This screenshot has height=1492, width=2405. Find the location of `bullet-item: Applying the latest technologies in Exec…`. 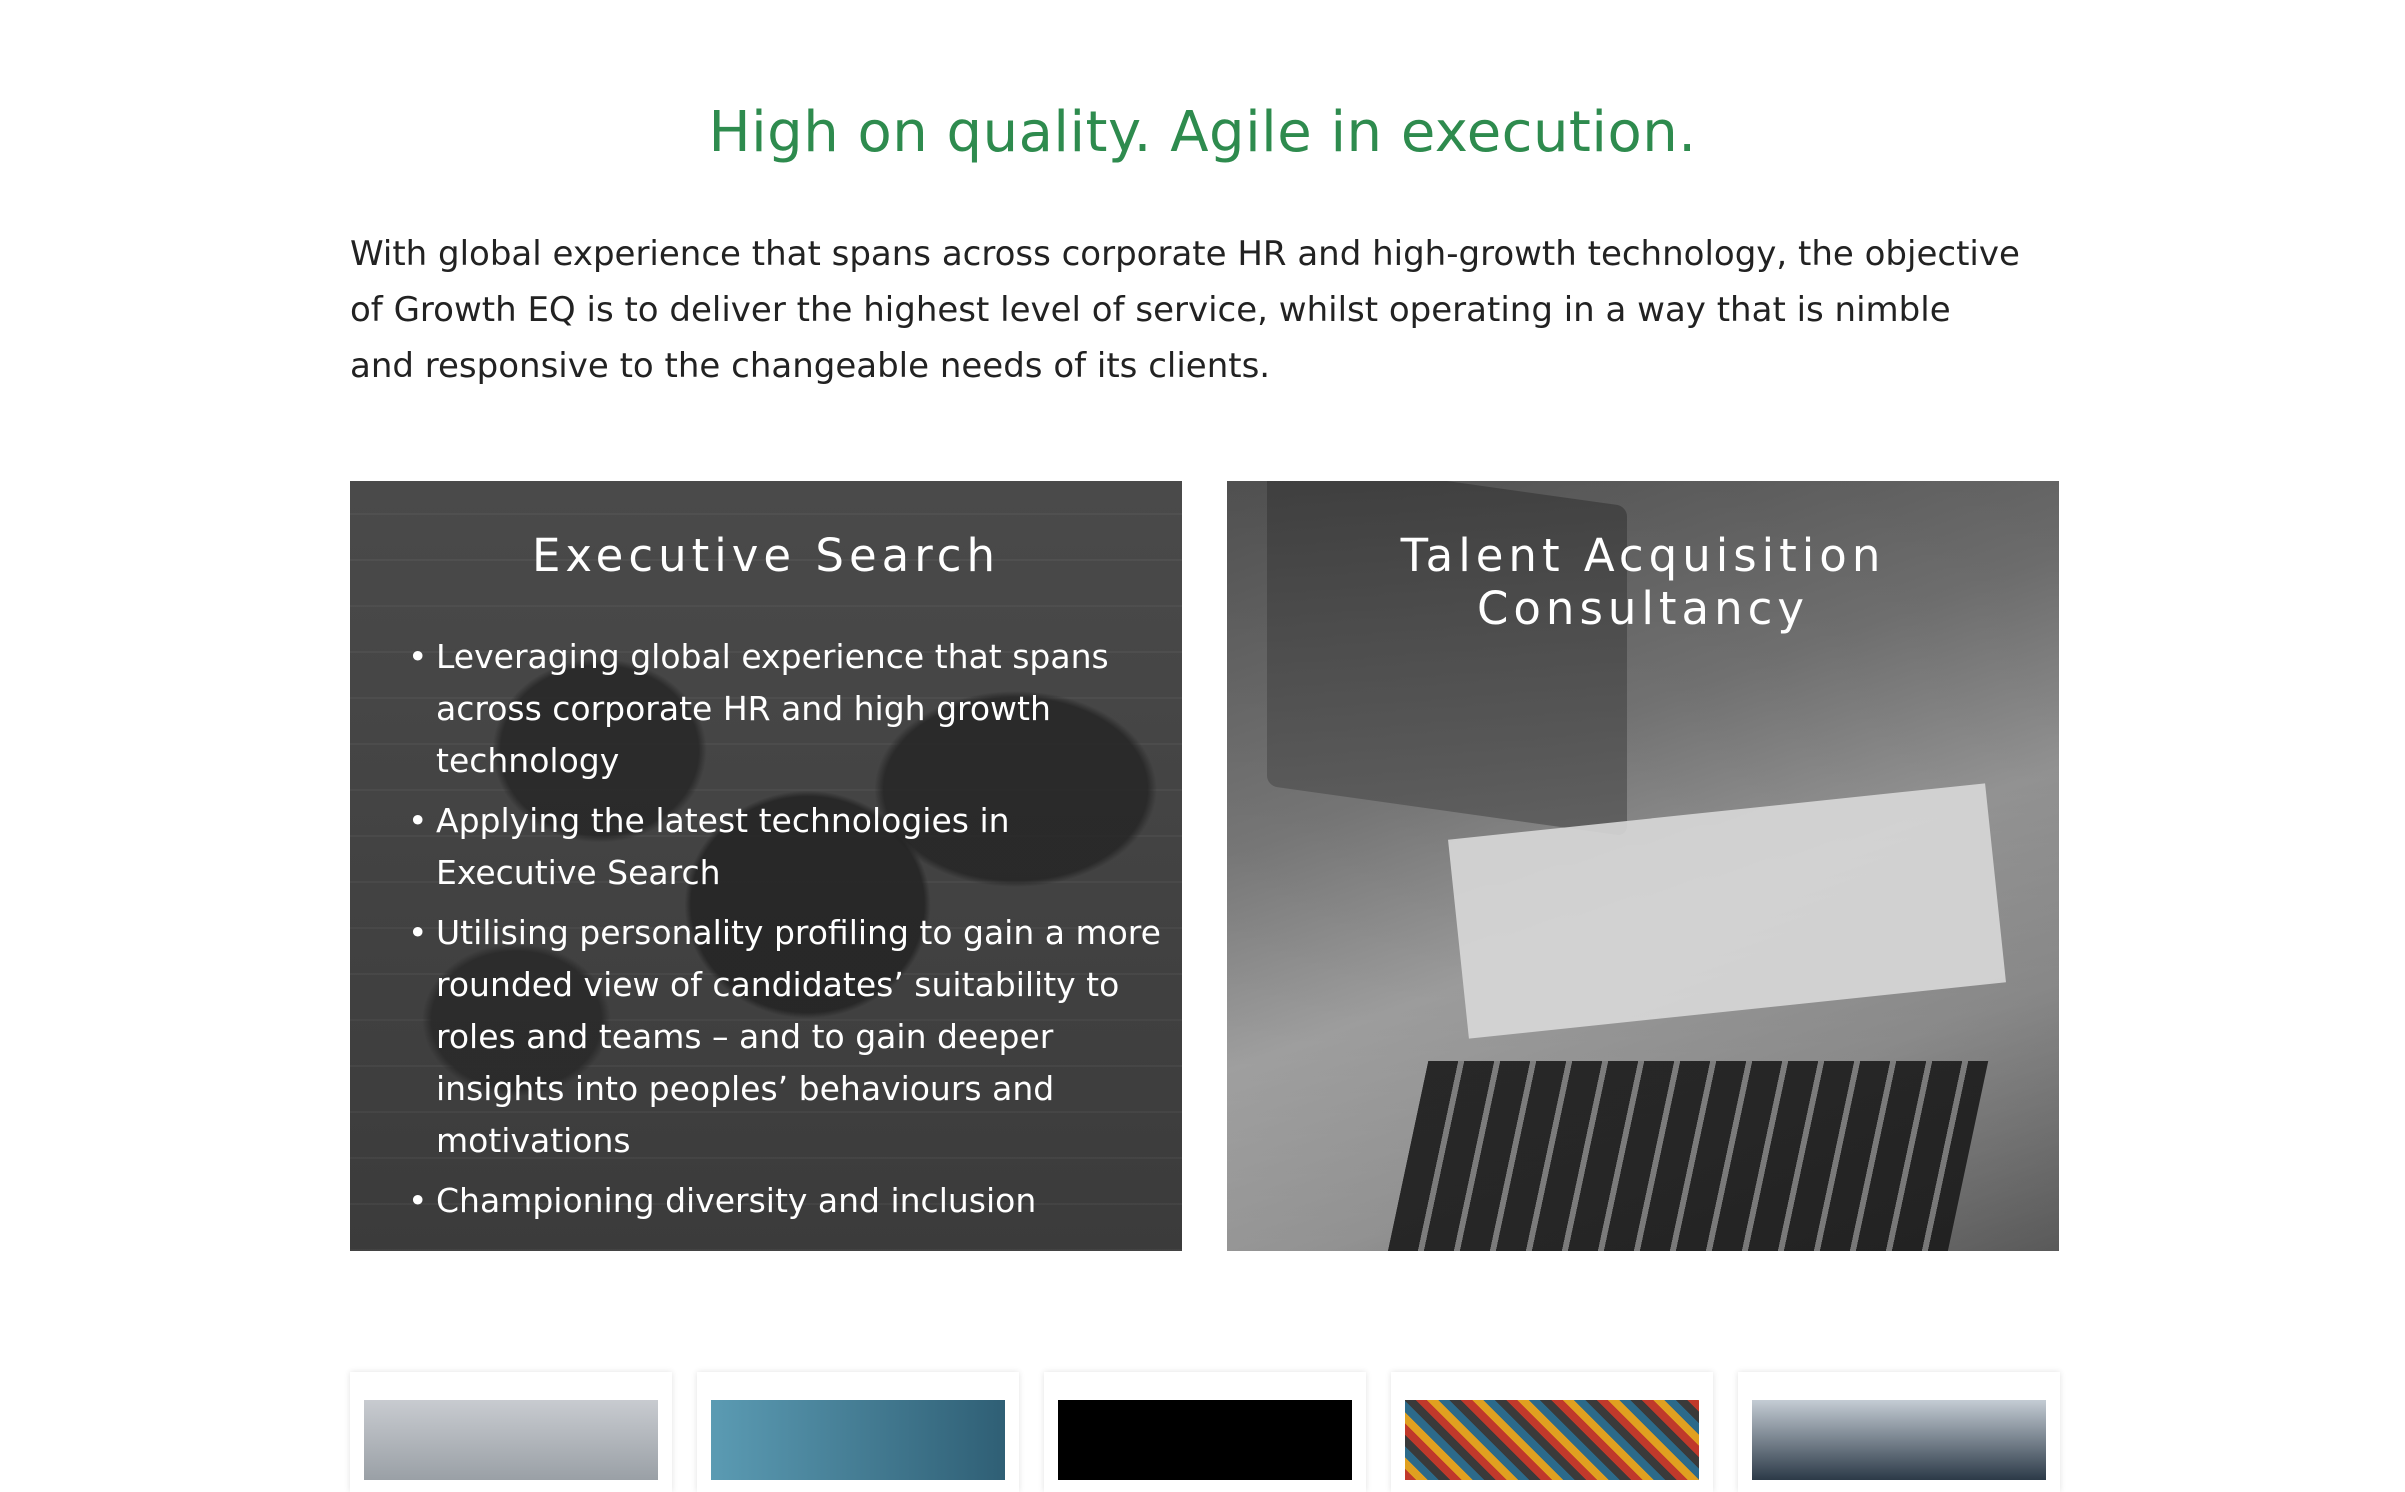

bullet-item: Applying the latest technologies in Exec… is located at coordinates (792, 847).